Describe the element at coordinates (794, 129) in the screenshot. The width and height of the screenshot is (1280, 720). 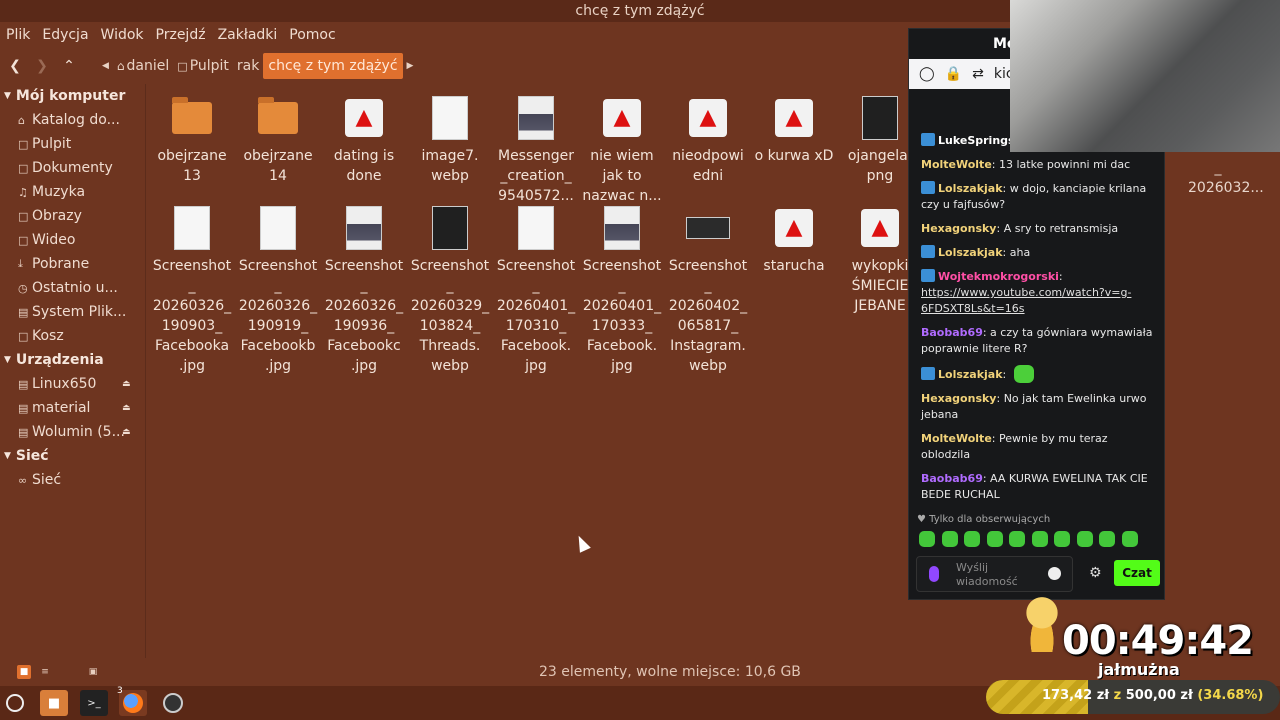
I see `file-item: ▲ o kurwa xD` at that location.